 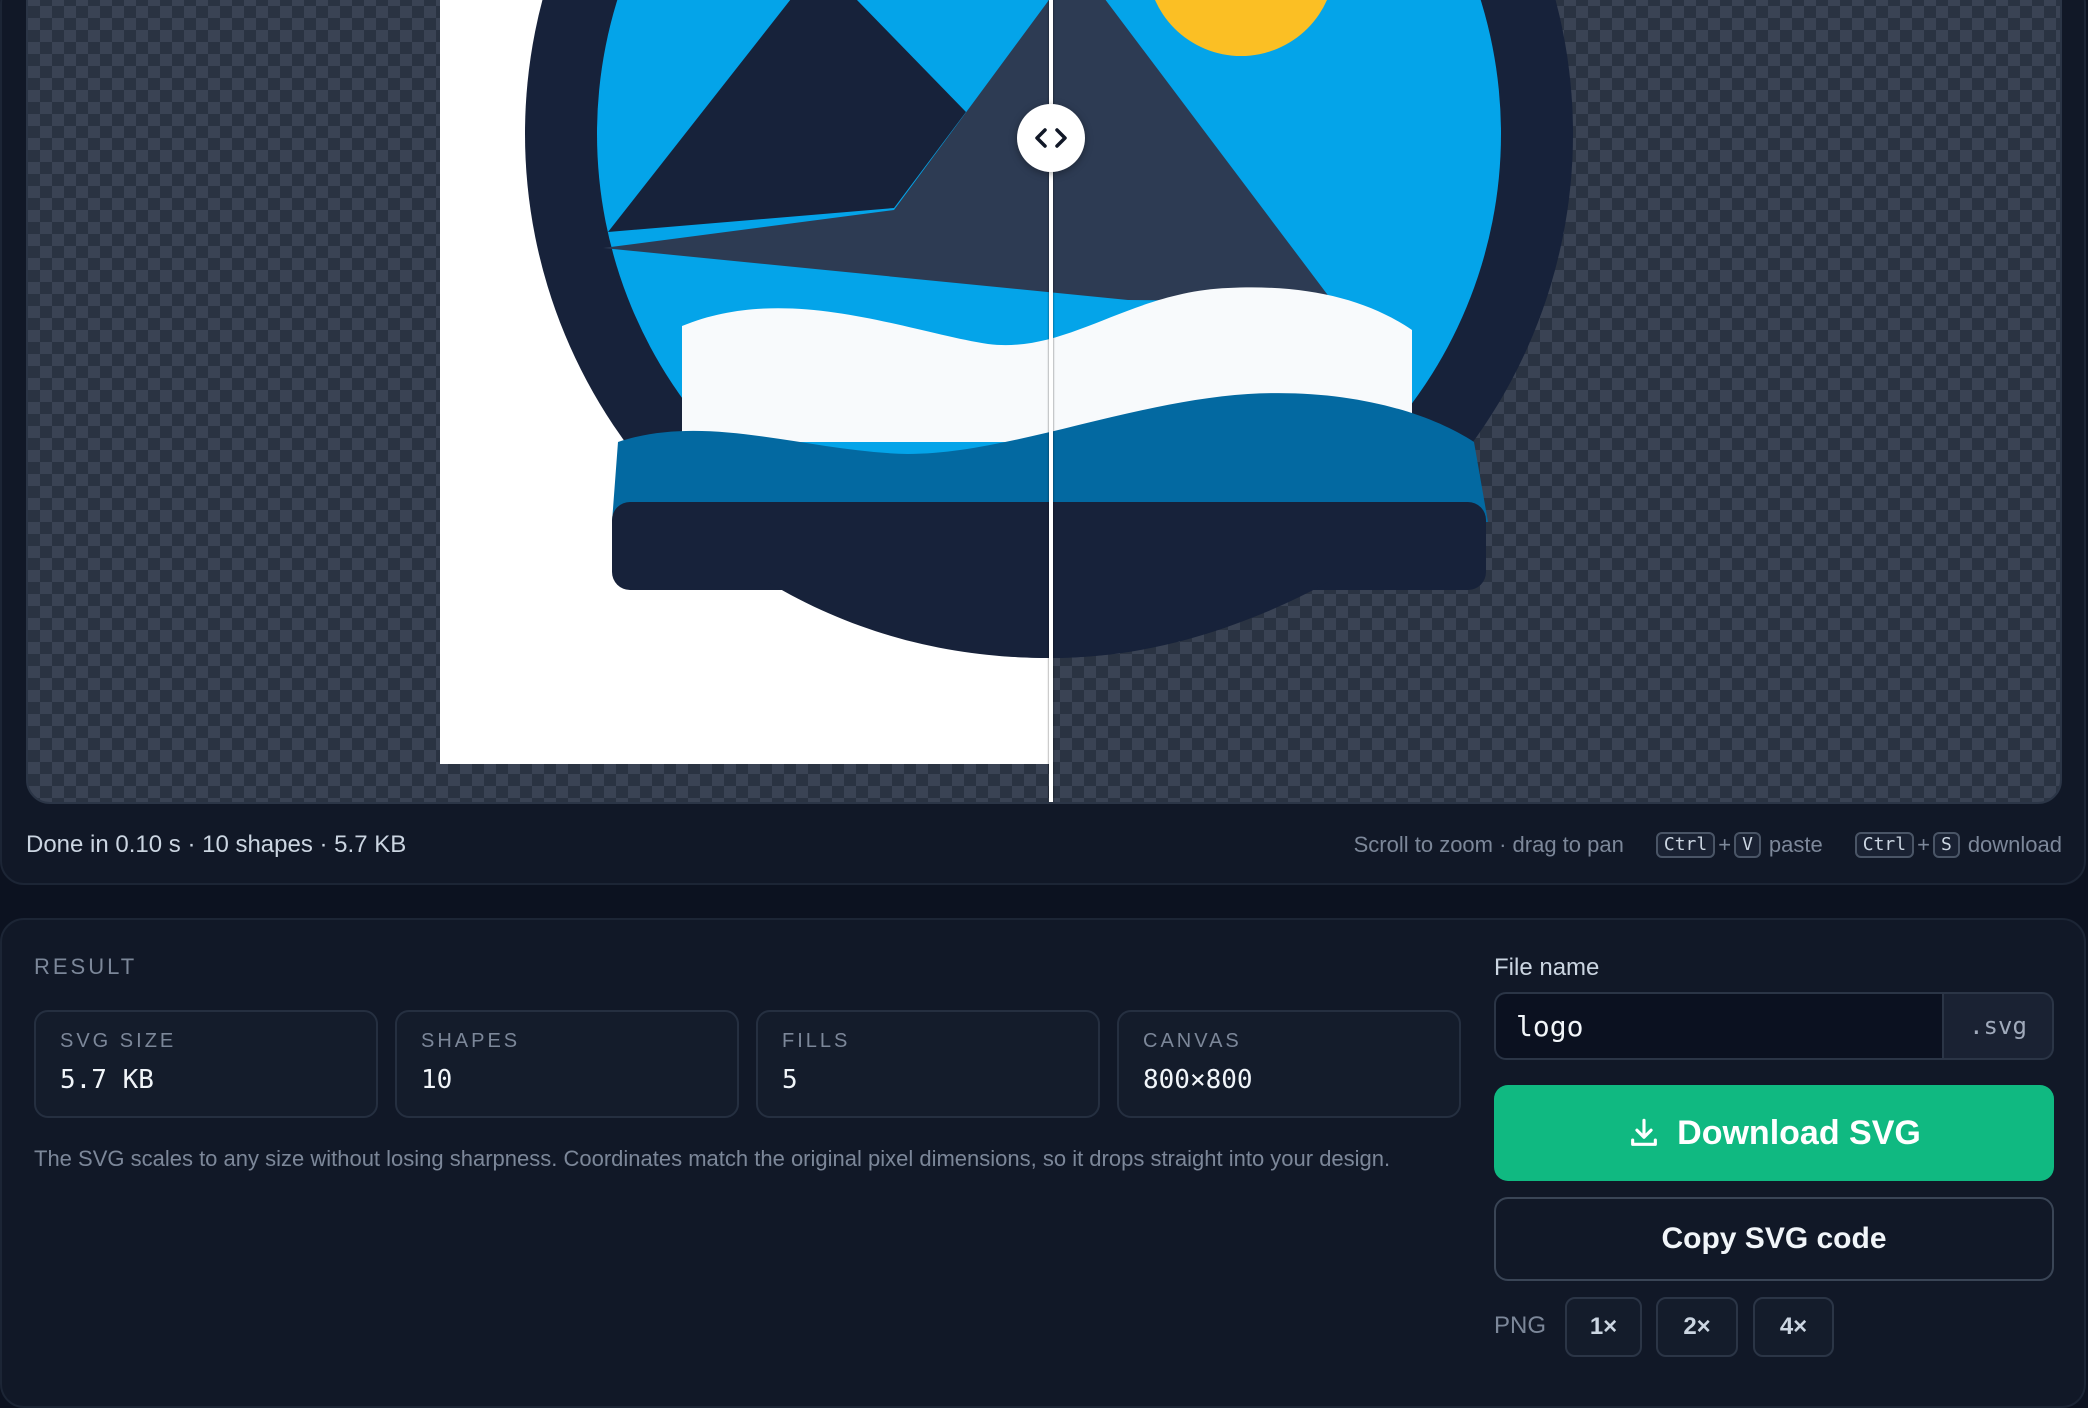 I want to click on stat-value: 5.7 KB, so click(x=107, y=1080).